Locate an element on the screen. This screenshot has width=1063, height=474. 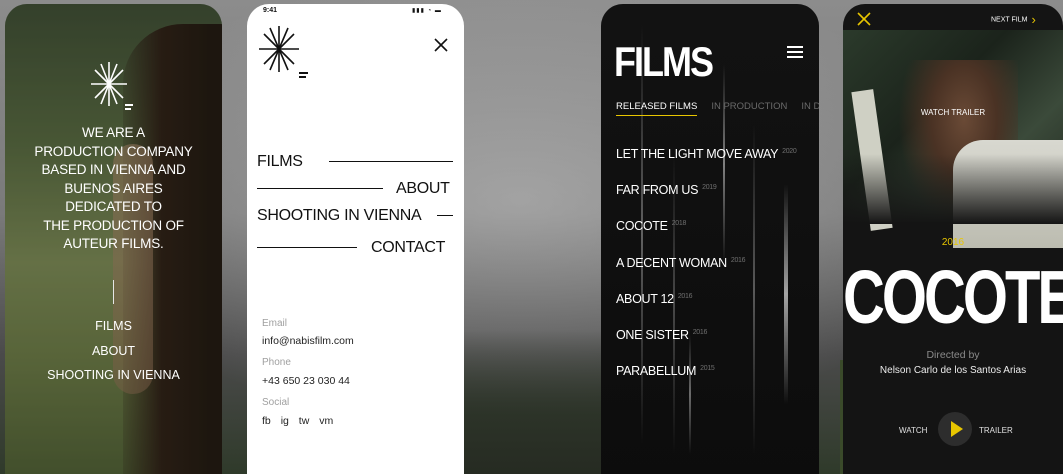
headline-line: BUENOS AIRES is located at coordinates (113, 188).